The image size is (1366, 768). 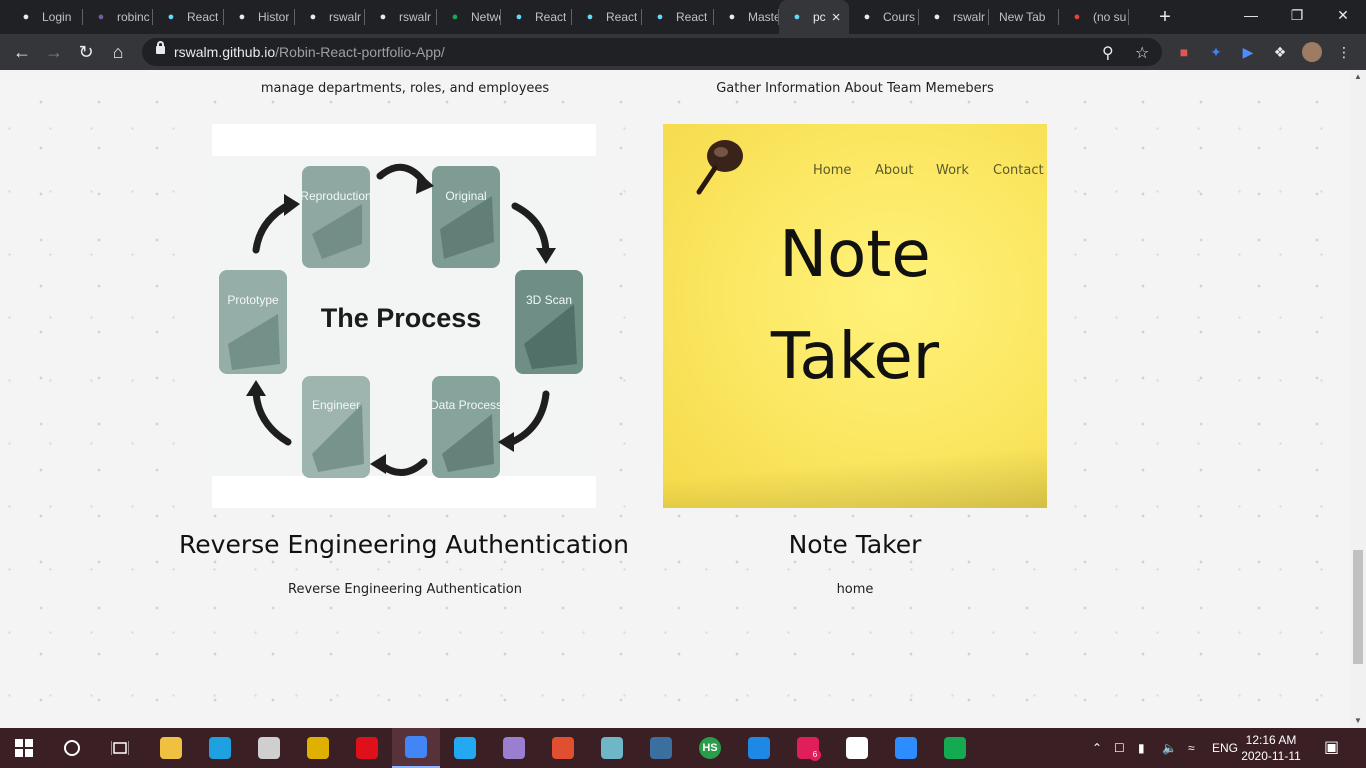 I want to click on back-arrow-icon: ←, so click(x=22, y=52).